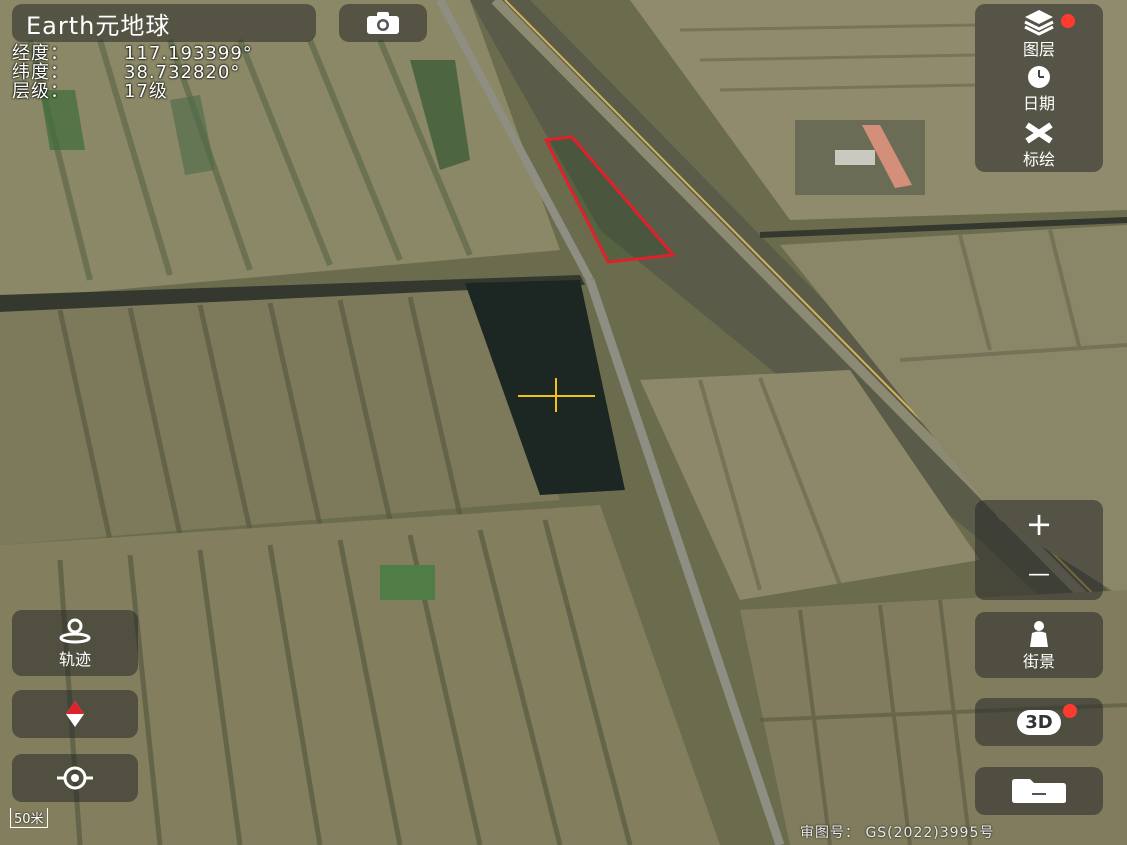 The image size is (1127, 845). I want to click on street-view-label: 街景, so click(1038, 661).